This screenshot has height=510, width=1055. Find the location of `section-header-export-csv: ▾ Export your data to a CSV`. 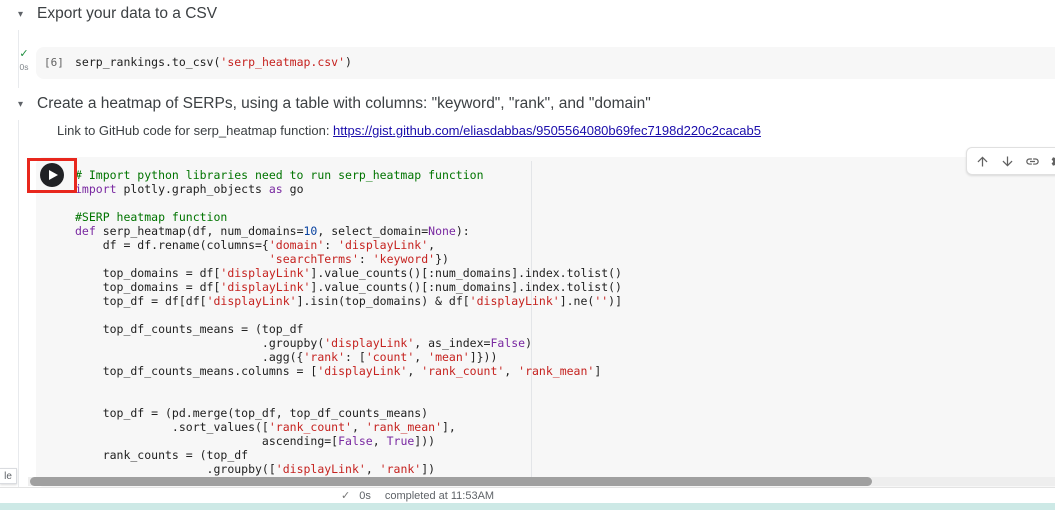

section-header-export-csv: ▾ Export your data to a CSV is located at coordinates (117, 14).